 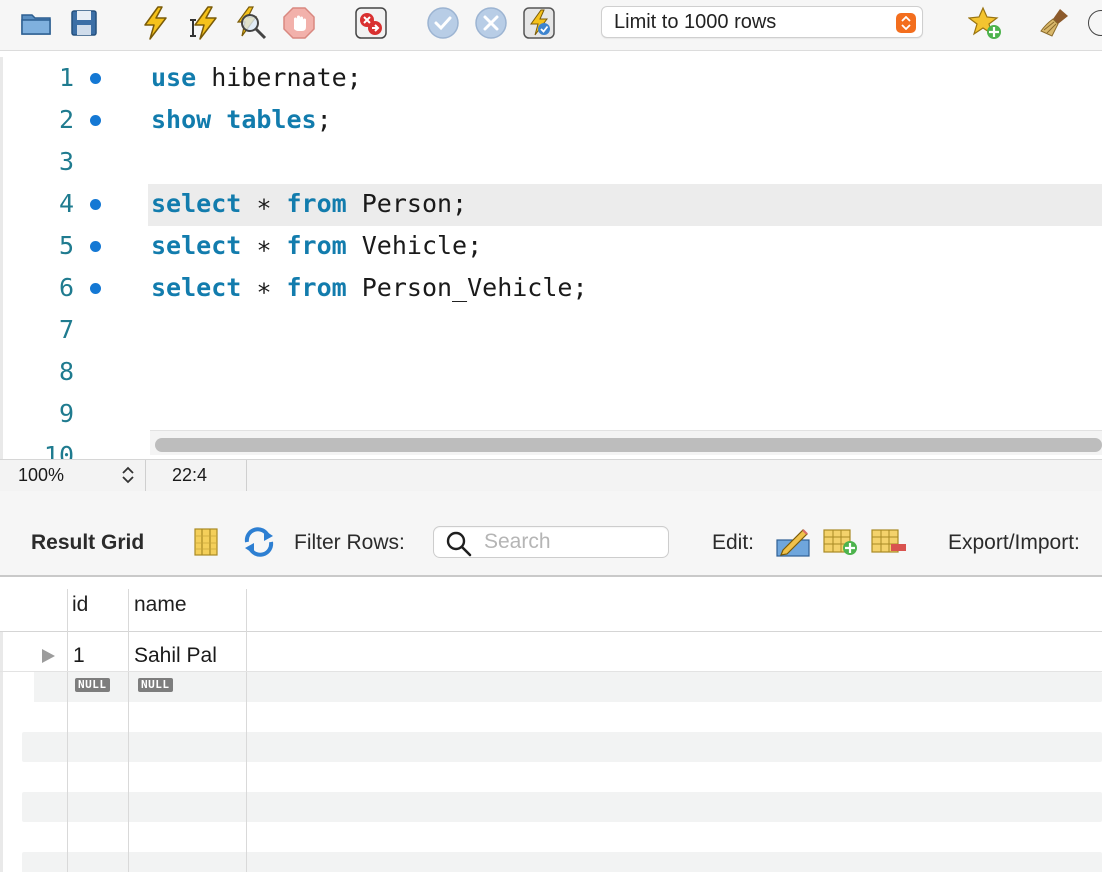 I want to click on text-token: ;, so click(x=324, y=119).